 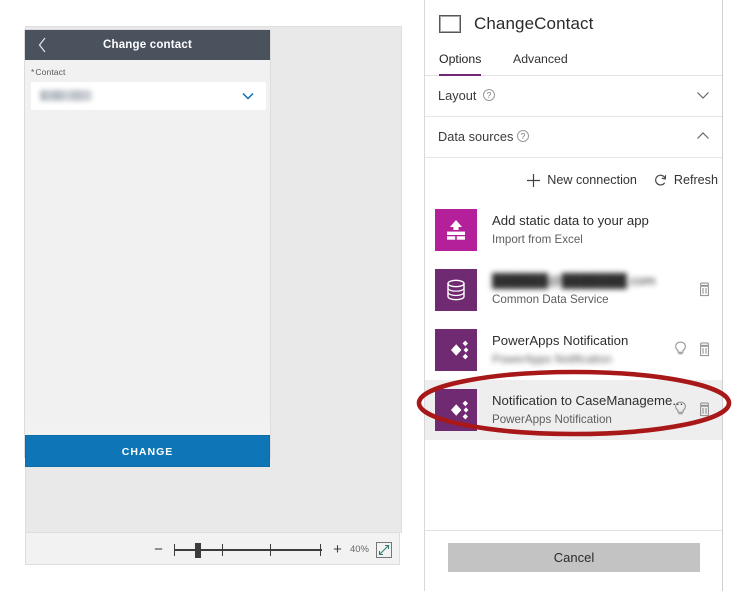 I want to click on panel-footer: Cancel, so click(x=573, y=560).